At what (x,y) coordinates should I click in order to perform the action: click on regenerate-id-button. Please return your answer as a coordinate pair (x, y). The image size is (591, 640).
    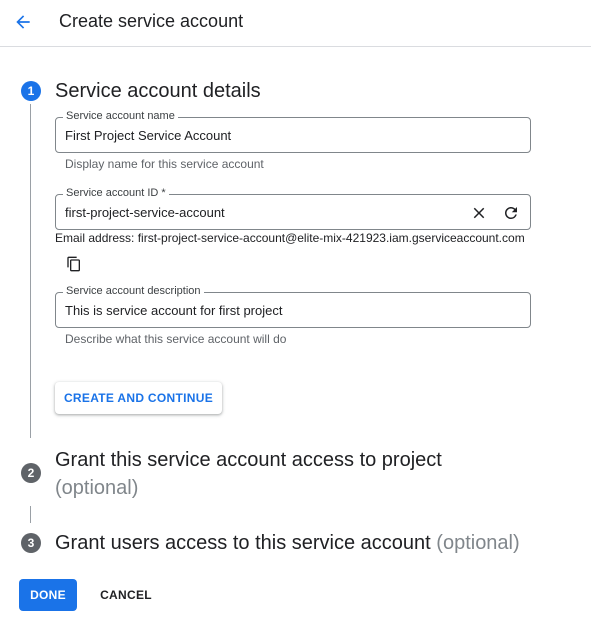
    Looking at the image, I should click on (511, 213).